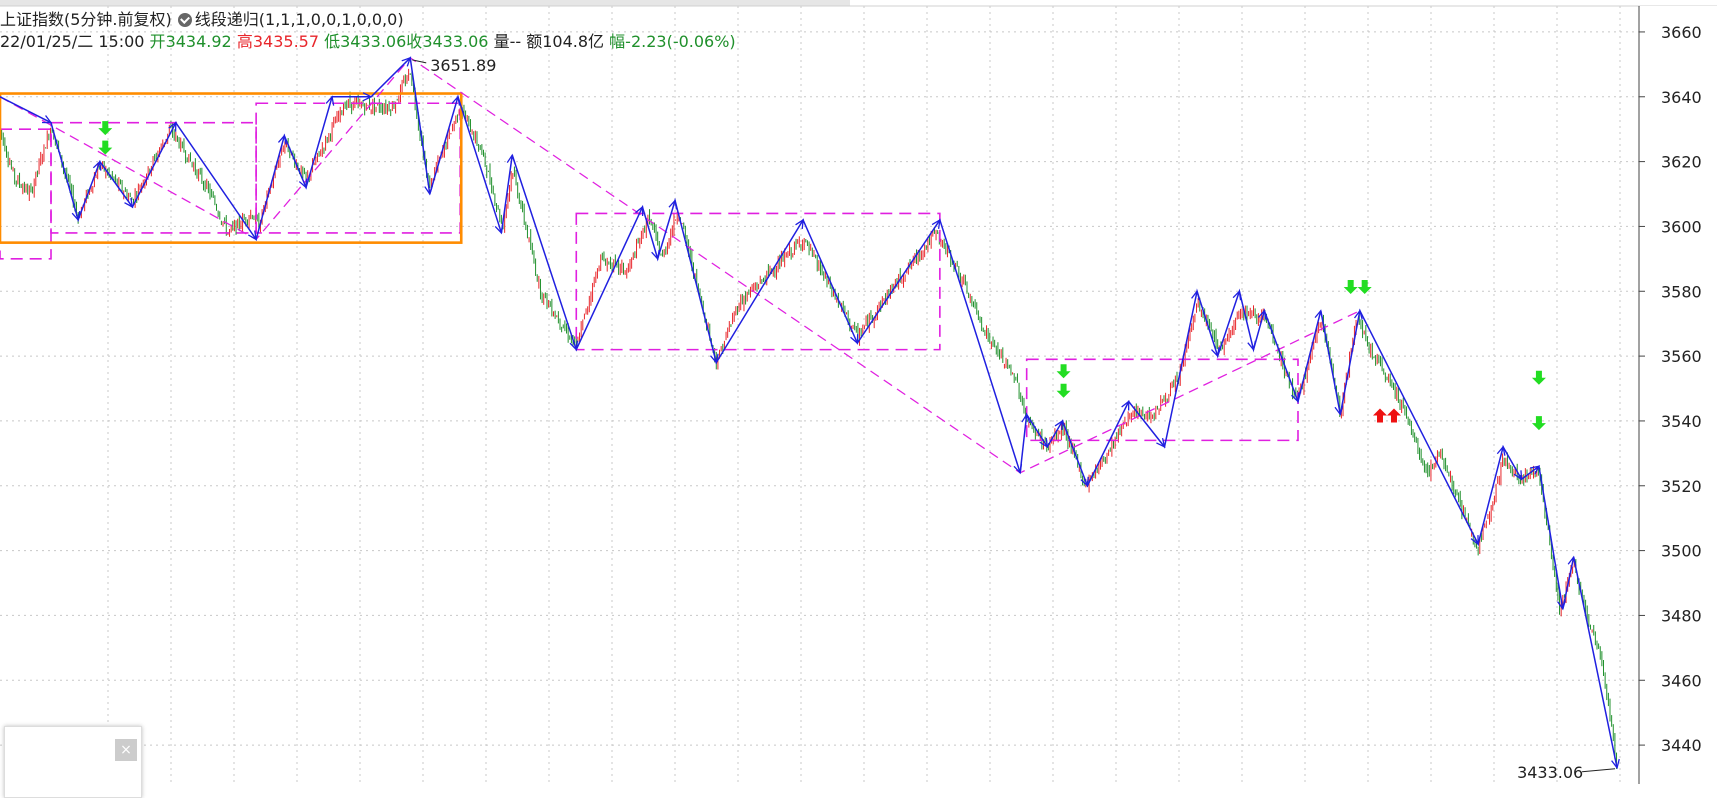 The height and width of the screenshot is (798, 1717). What do you see at coordinates (1681, 32) in the screenshot?
I see `y-tick-label: 3660` at bounding box center [1681, 32].